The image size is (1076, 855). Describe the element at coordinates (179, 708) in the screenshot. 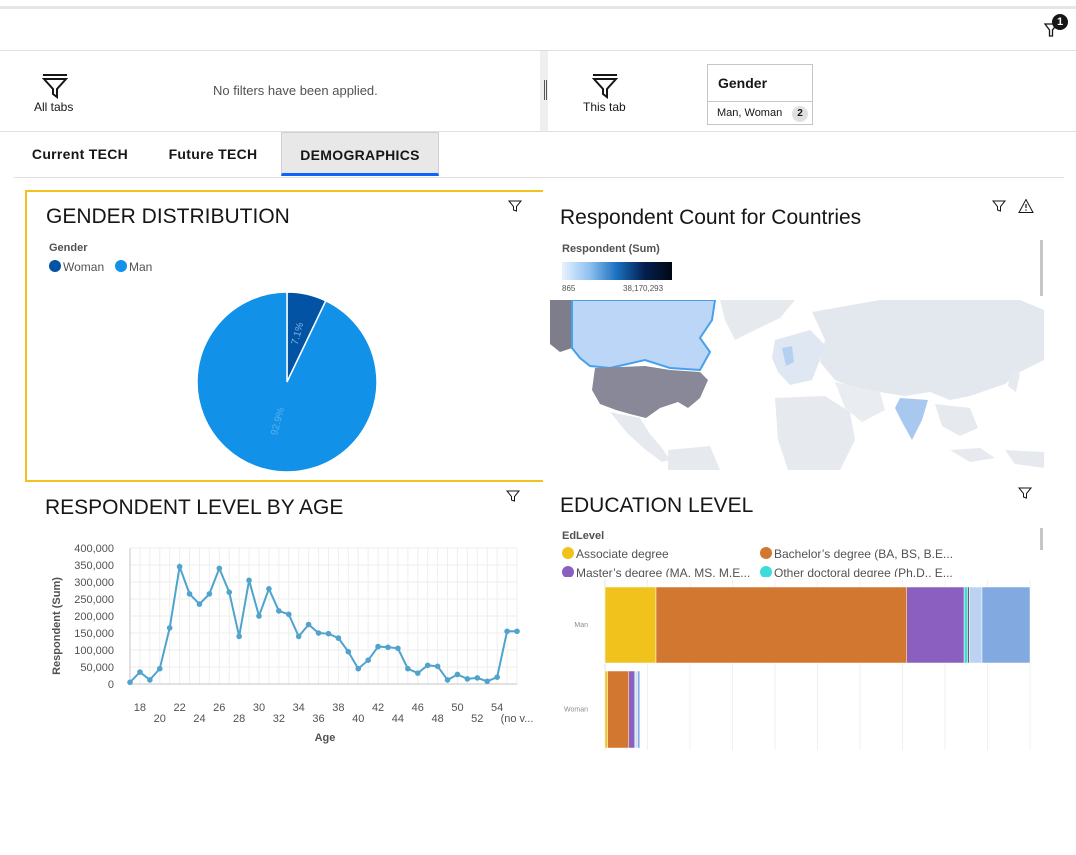

I see `x-tick-label: 22` at that location.